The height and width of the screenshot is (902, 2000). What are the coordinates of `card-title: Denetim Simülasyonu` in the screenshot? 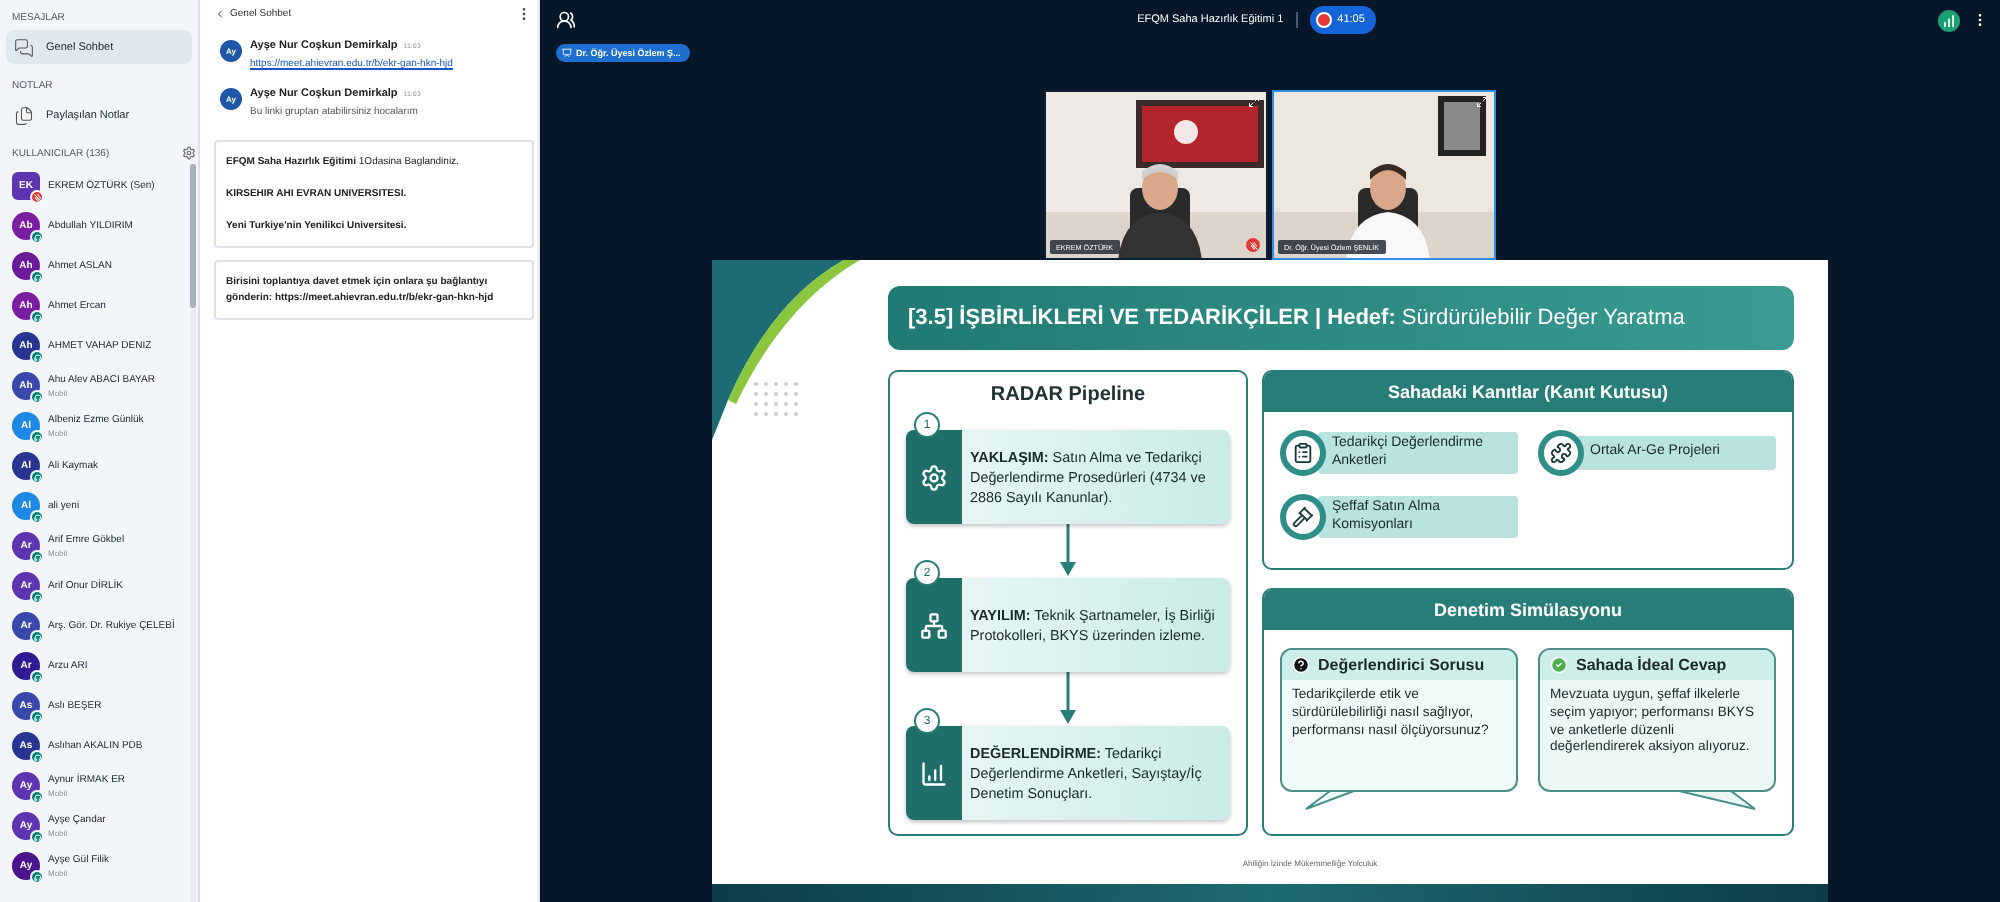 It's located at (1528, 610).